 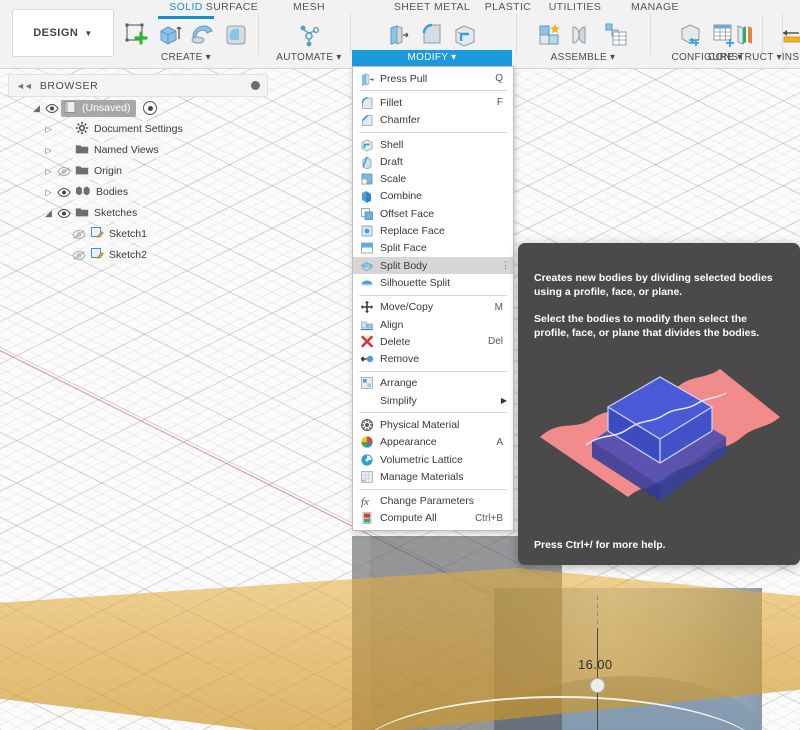 What do you see at coordinates (138, 192) in the screenshot?
I see `tree-node-bodies: ▷ Bodies` at bounding box center [138, 192].